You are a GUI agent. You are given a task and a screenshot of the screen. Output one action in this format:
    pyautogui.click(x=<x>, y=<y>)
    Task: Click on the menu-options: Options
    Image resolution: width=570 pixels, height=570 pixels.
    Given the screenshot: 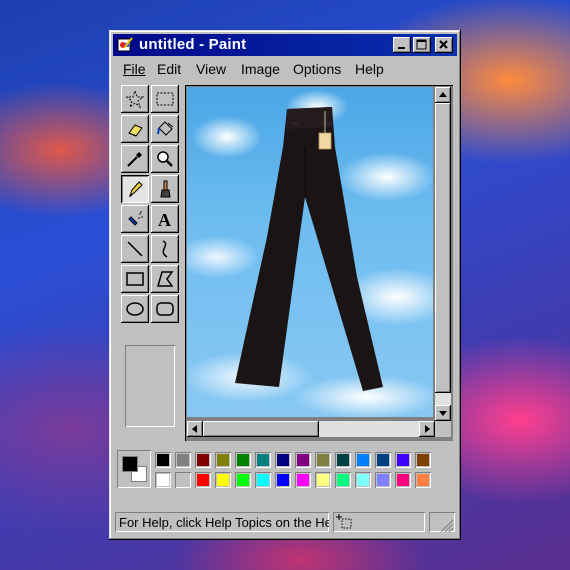 What is the action you would take?
    pyautogui.click(x=317, y=69)
    